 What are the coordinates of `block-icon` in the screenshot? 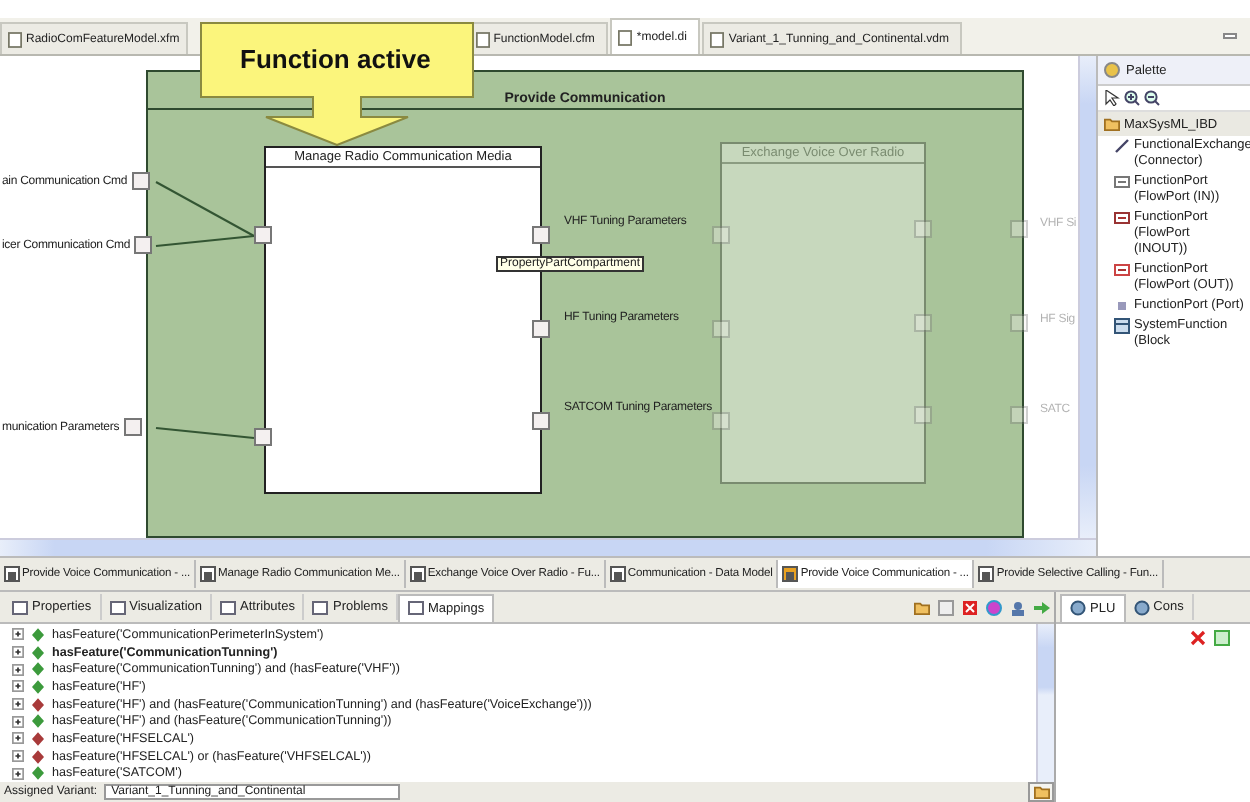 It's located at (1122, 326).